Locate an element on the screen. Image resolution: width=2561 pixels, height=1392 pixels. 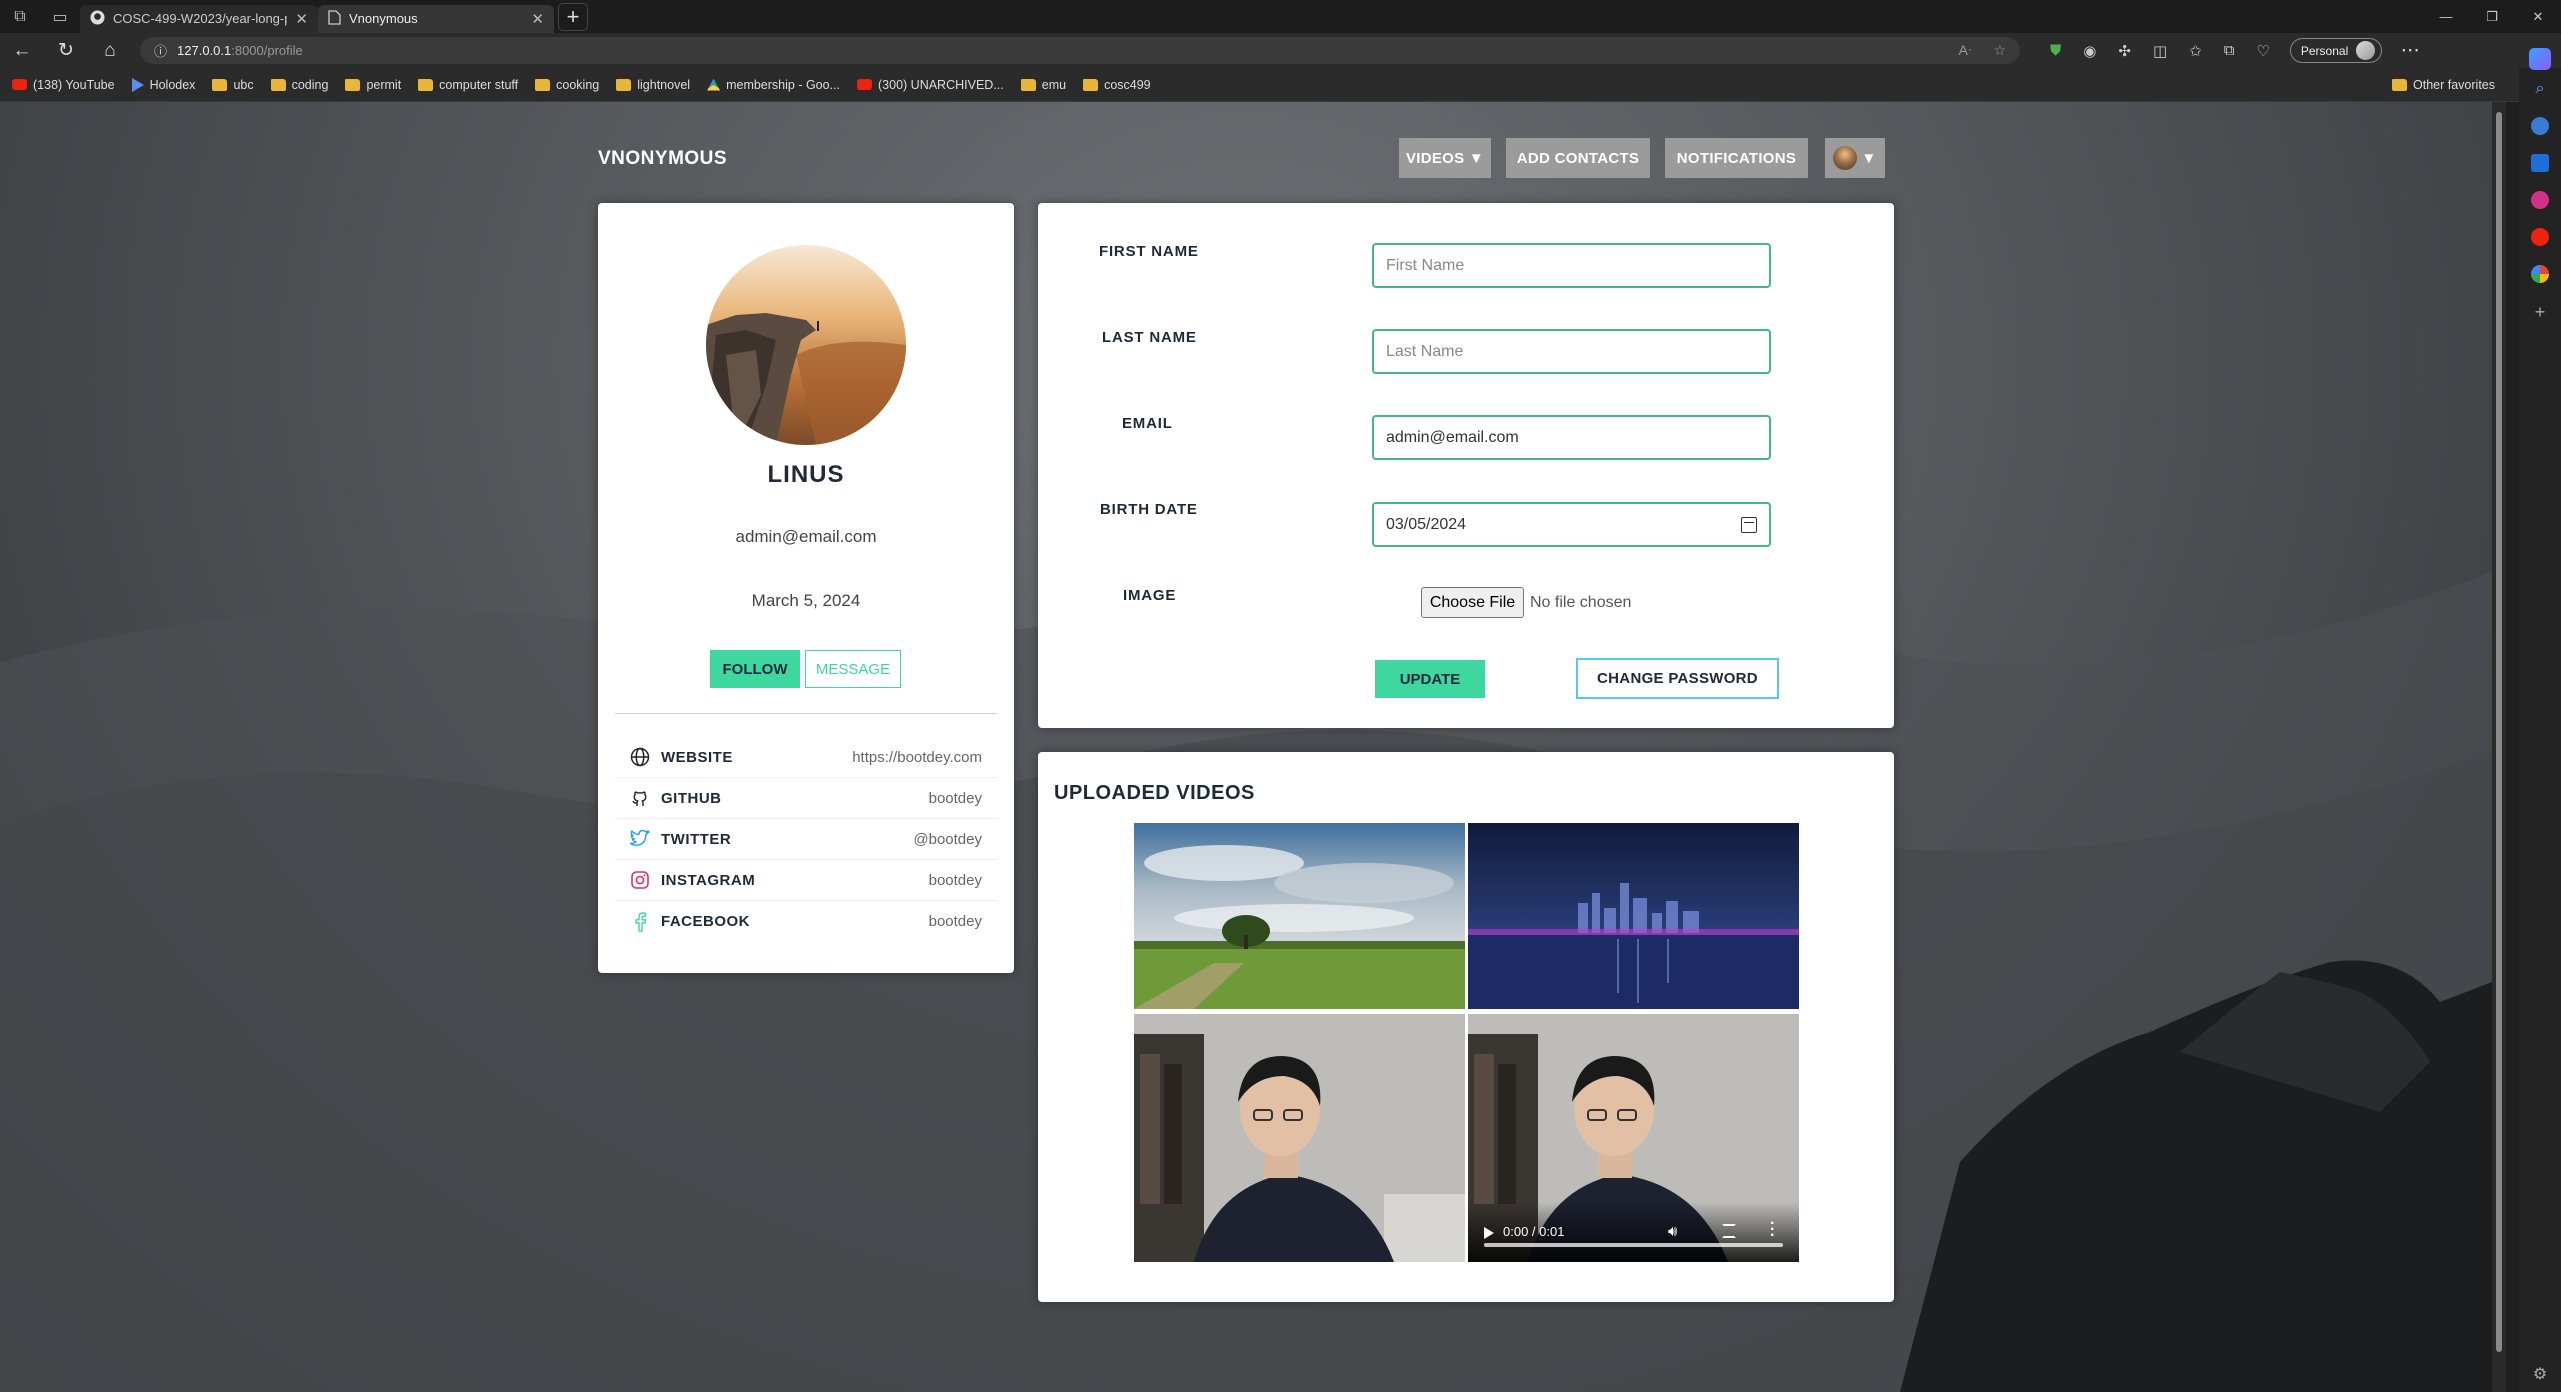
browser-tab-vnonymous: Vnonymous ✕ is located at coordinates (436, 18).